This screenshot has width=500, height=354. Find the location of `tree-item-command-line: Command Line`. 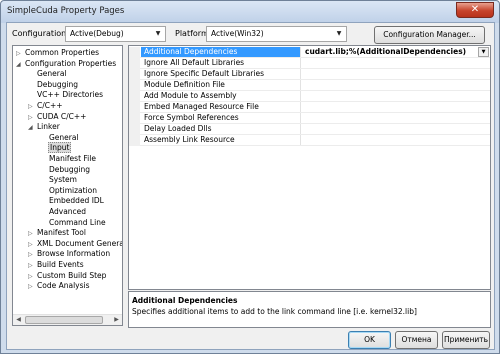

tree-item-command-line: Command Line is located at coordinates (73, 223).